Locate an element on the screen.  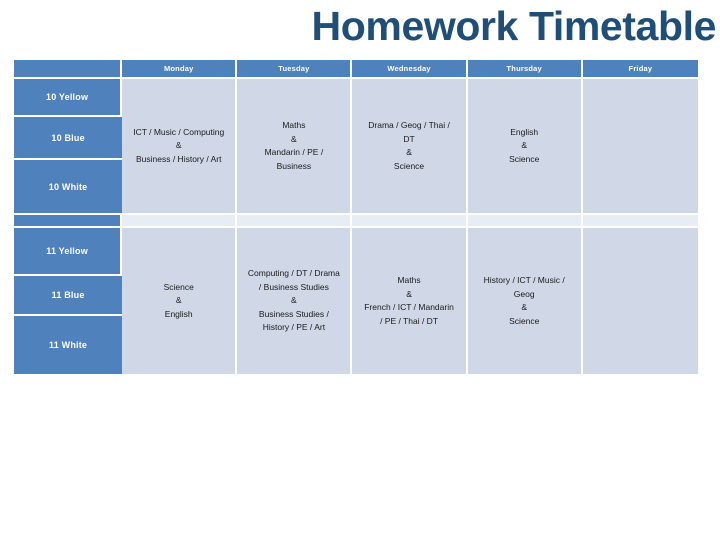
row-label-11-white: 11 White is located at coordinates (68, 346).